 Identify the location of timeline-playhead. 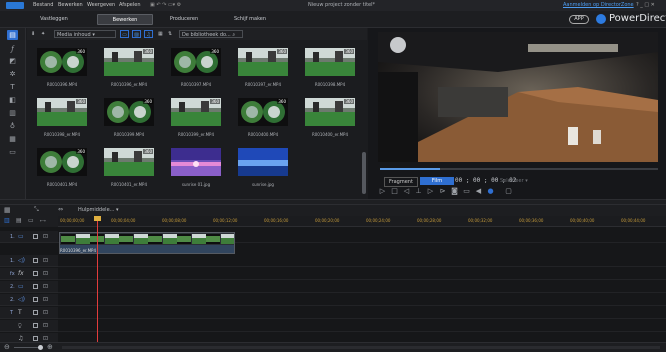
(97, 279).